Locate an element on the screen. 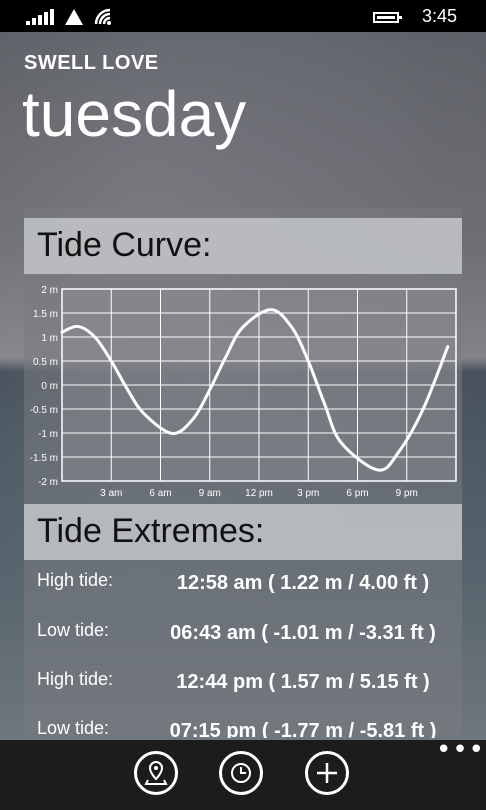 Image resolution: width=486 pixels, height=810 pixels. y-tick-label: -1.5 m is located at coordinates (44, 458).